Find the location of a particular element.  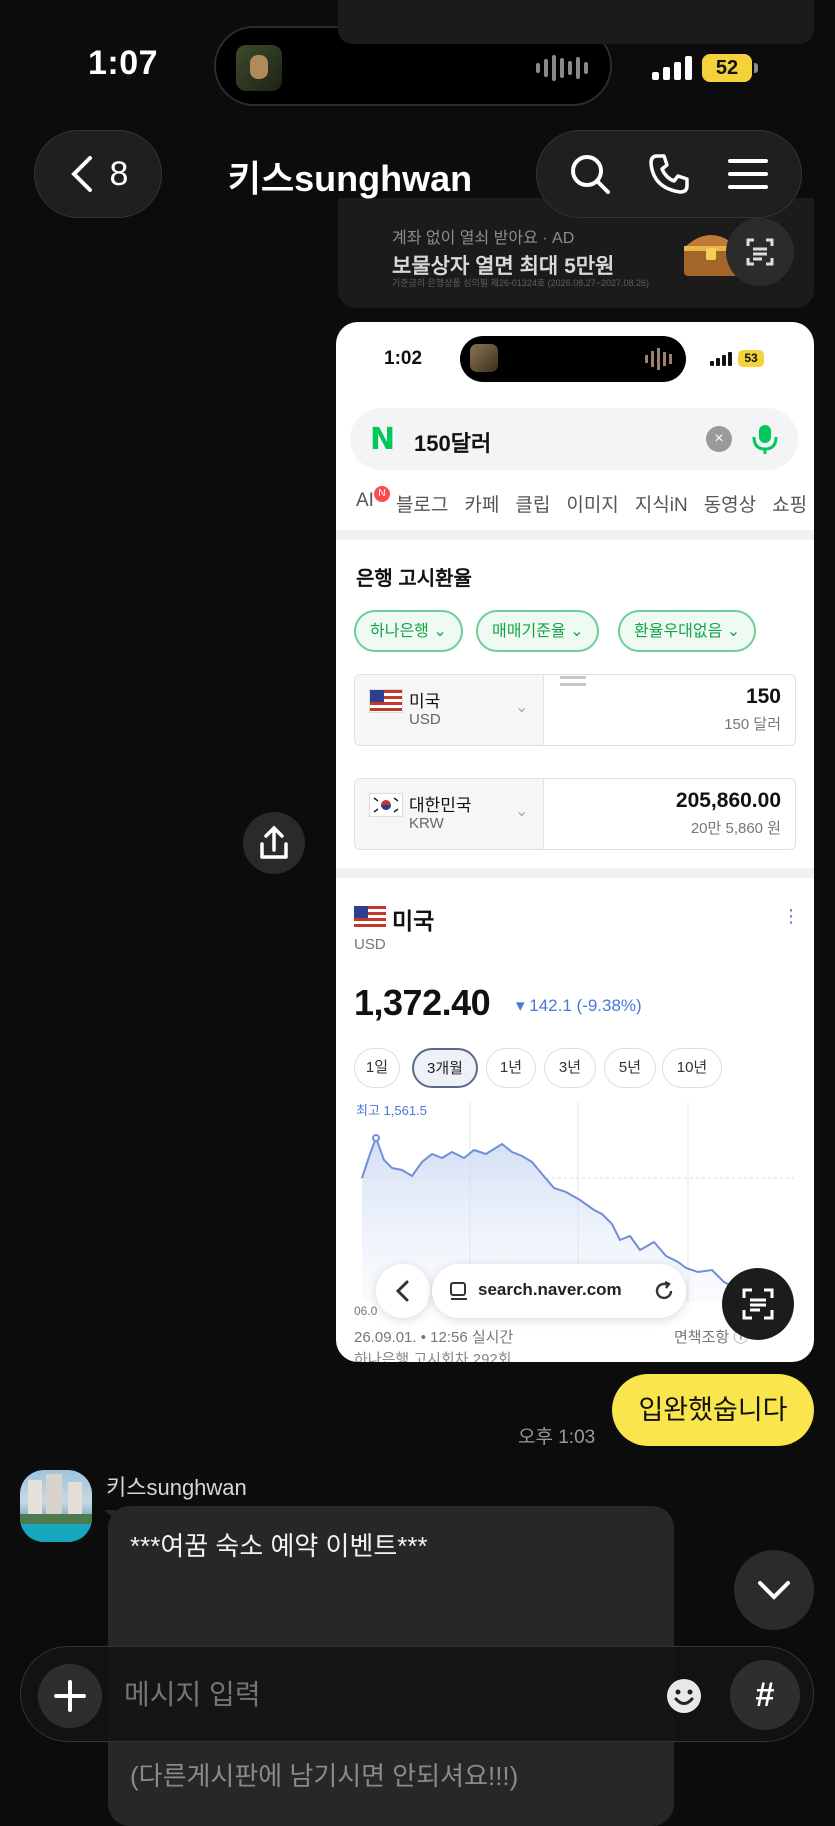

tab-shopping: 쇼핑 is located at coordinates (790, 505).